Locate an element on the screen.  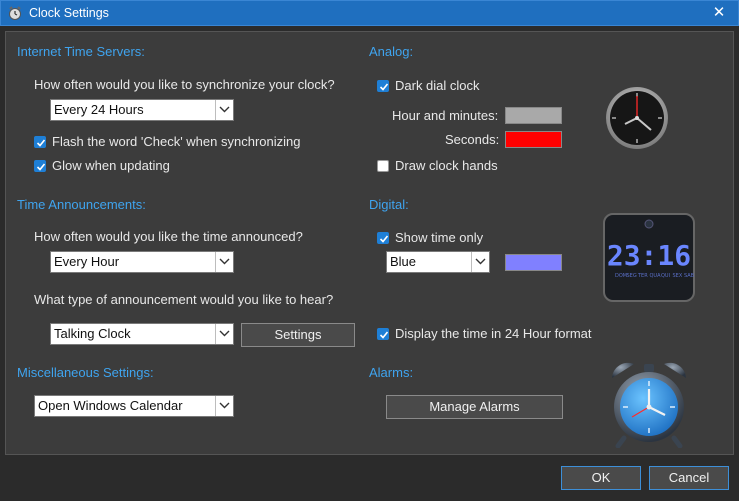
announce-frequency-select: Every Hour is located at coordinates (142, 262).